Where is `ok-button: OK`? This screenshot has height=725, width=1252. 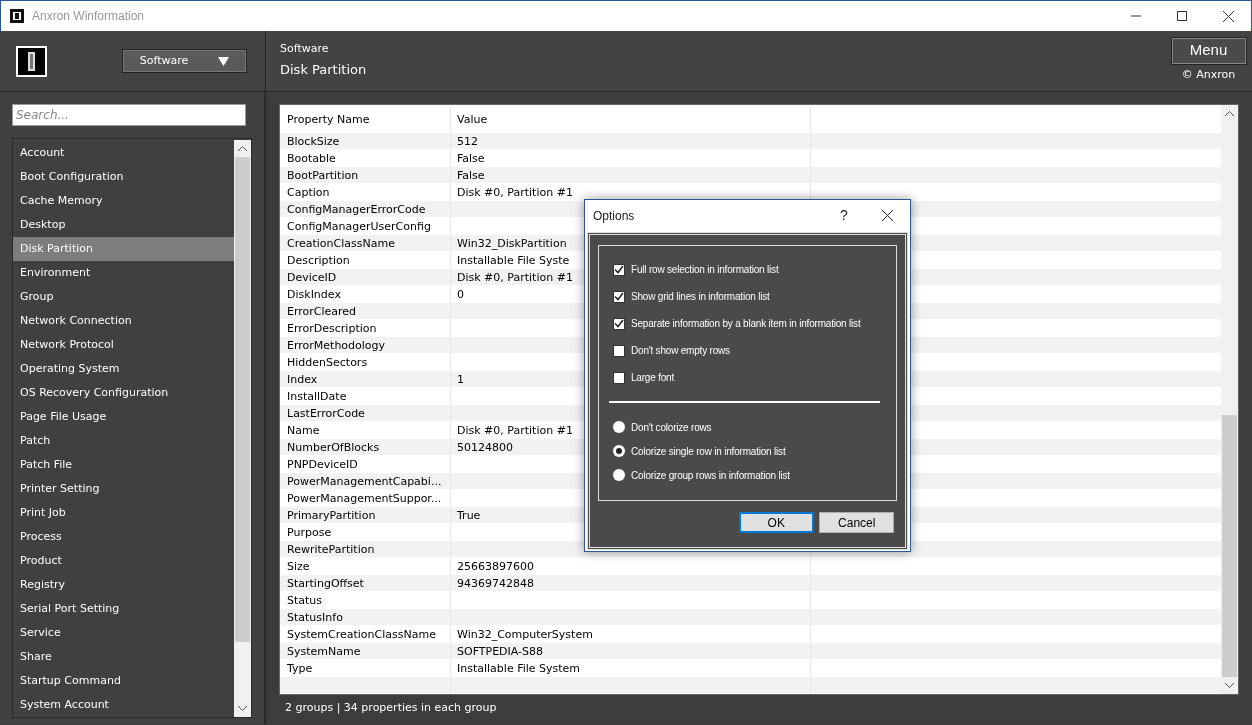 ok-button: OK is located at coordinates (776, 522).